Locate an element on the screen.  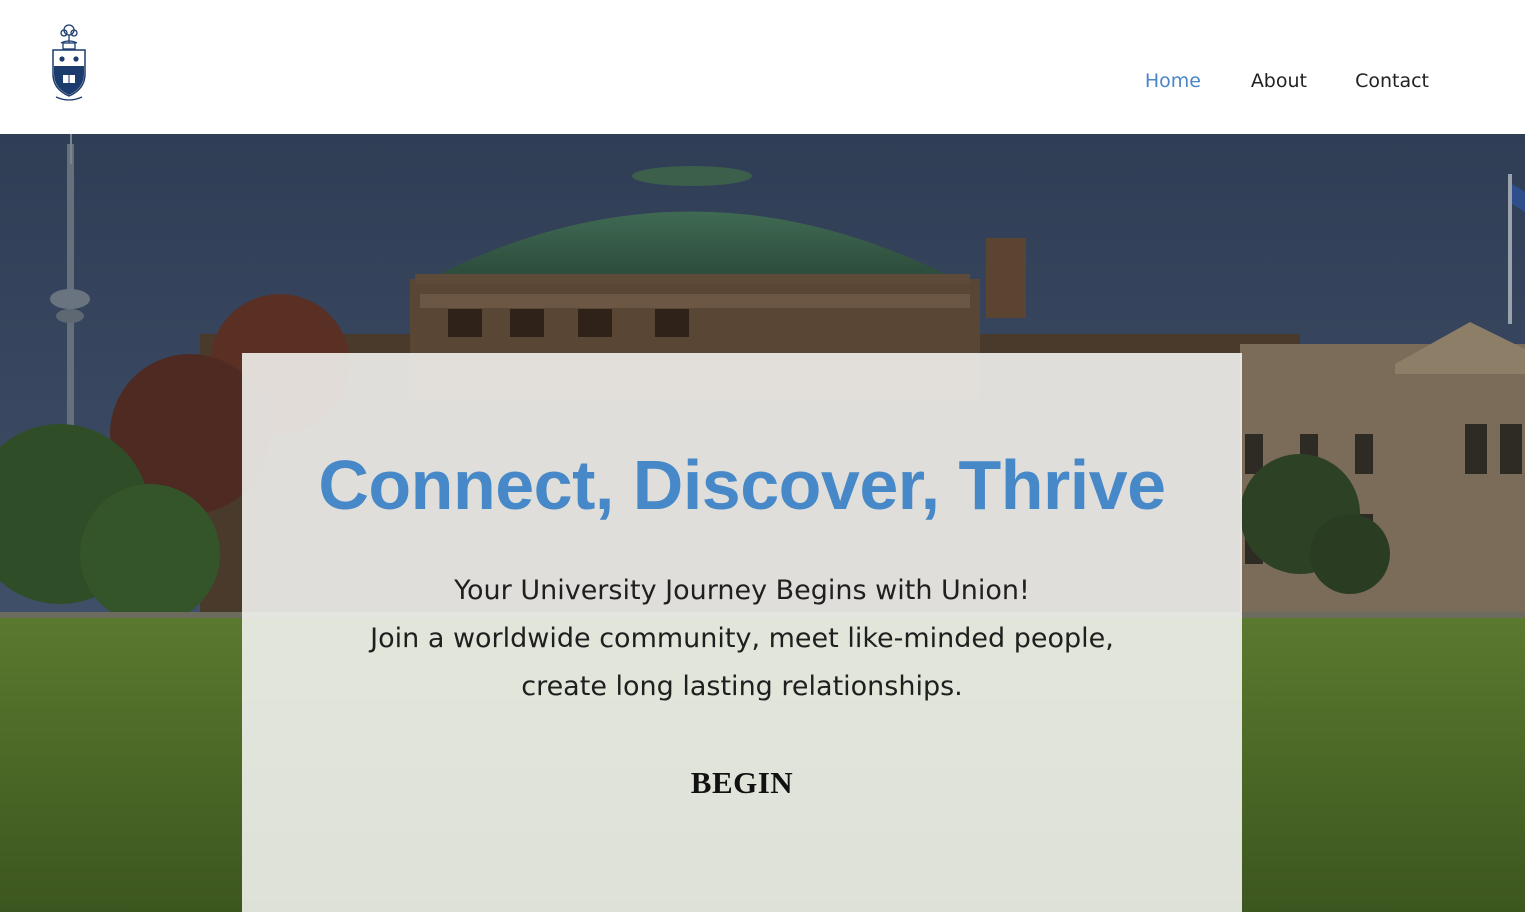
hero-subtitle-line3: create long lasting relationships. is located at coordinates (742, 686).